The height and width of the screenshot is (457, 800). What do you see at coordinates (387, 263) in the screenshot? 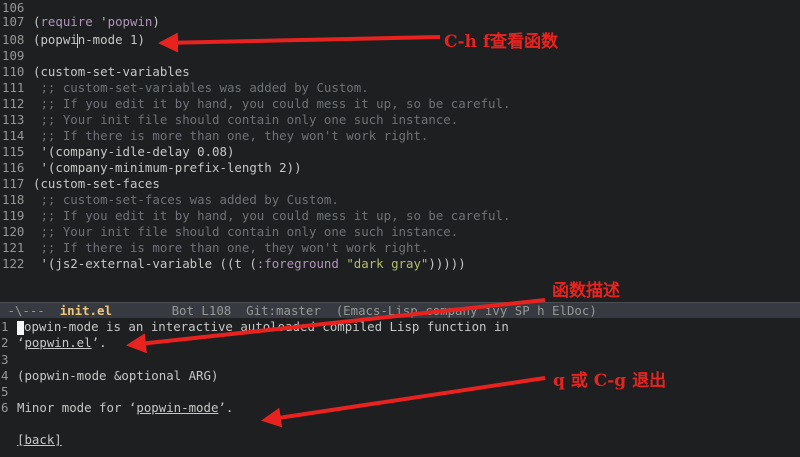
I see `string-literal: "dark gray"` at bounding box center [387, 263].